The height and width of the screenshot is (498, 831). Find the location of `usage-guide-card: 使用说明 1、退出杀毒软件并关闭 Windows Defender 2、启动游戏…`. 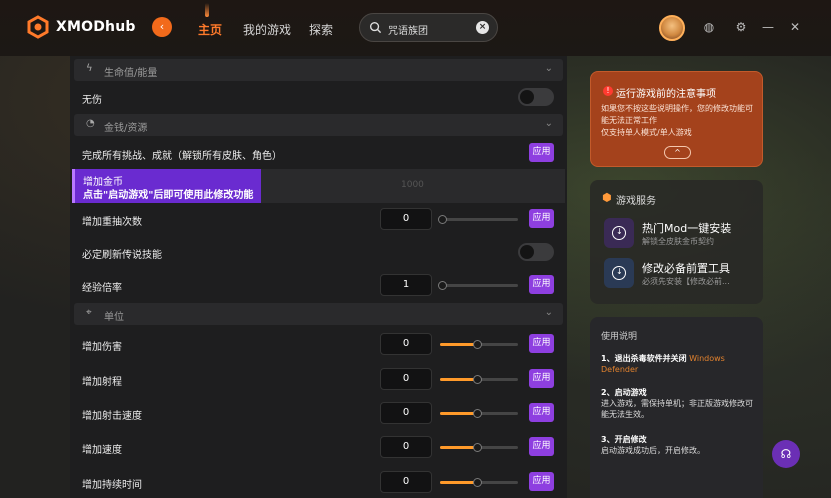

usage-guide-card: 使用说明 1、退出杀毒软件并关闭 Windows Defender 2、启动游戏… is located at coordinates (676, 407).